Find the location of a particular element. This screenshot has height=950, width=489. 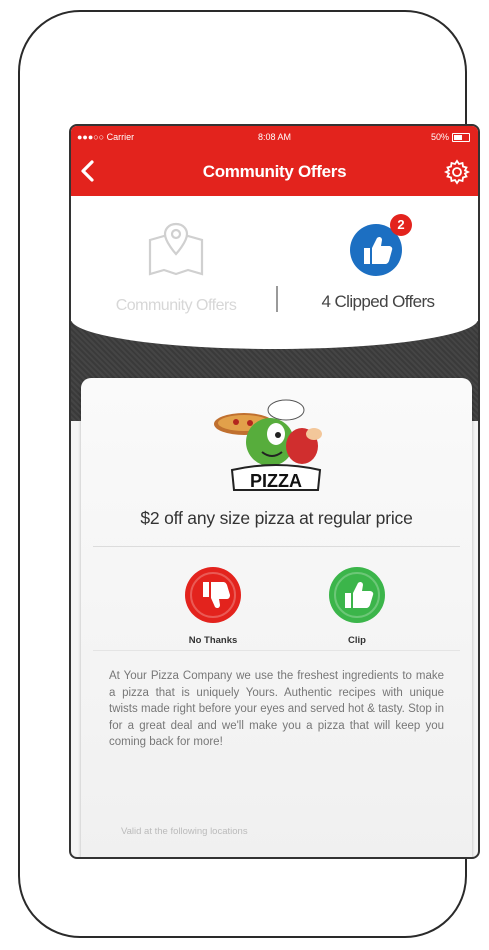

clipped-count-badge: 2 is located at coordinates (401, 225).